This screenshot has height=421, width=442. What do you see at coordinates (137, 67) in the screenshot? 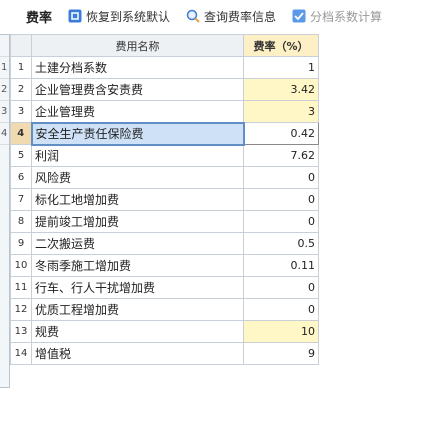
I see `fee-name-cell: 土建分档系数` at bounding box center [137, 67].